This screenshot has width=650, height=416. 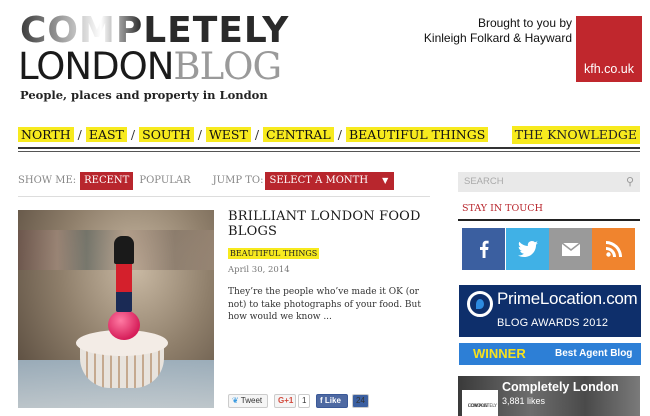 What do you see at coordinates (227, 66) in the screenshot?
I see `logo-blog: BLOG` at bounding box center [227, 66].